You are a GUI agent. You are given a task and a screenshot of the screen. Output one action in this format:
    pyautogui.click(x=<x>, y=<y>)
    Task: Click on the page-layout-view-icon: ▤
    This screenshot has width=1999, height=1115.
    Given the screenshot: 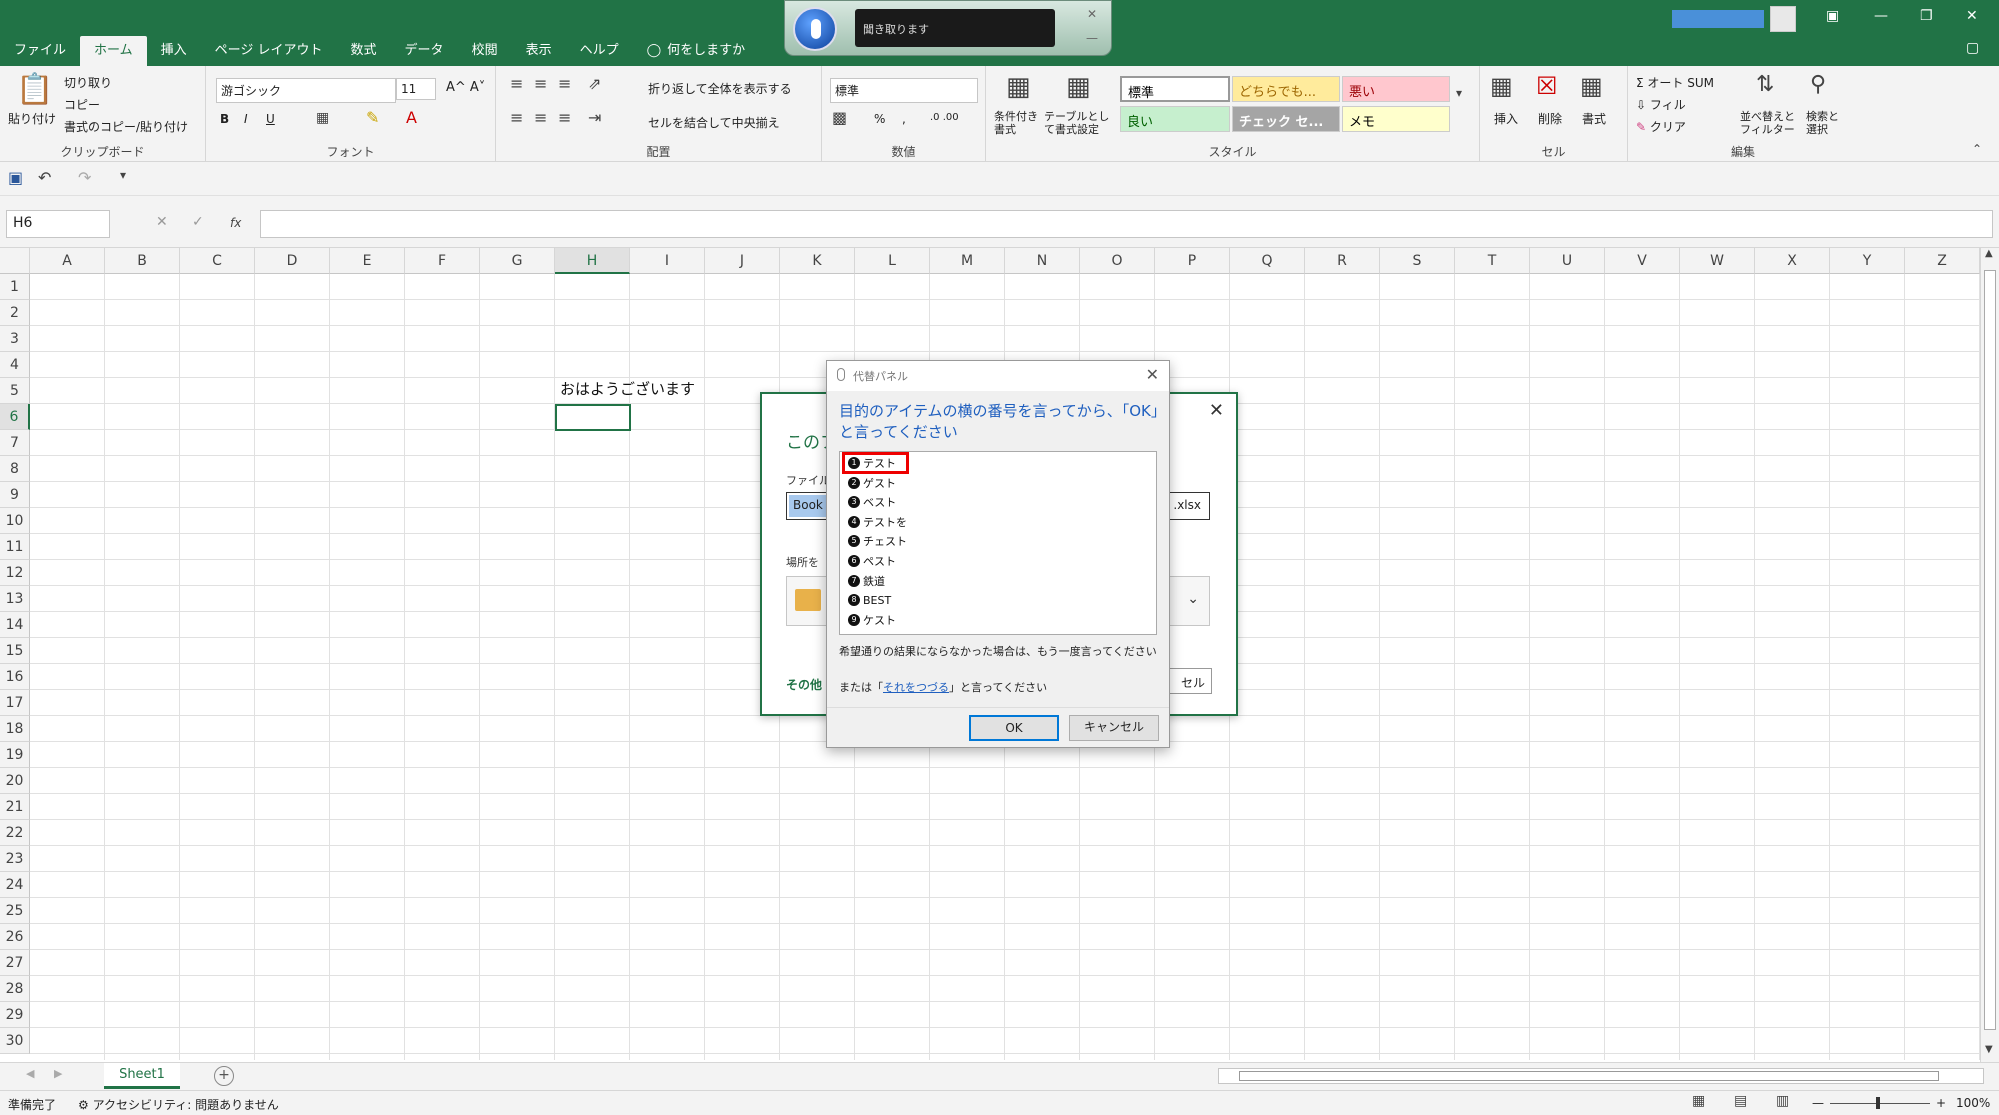 What is the action you would take?
    pyautogui.click(x=1740, y=1101)
    